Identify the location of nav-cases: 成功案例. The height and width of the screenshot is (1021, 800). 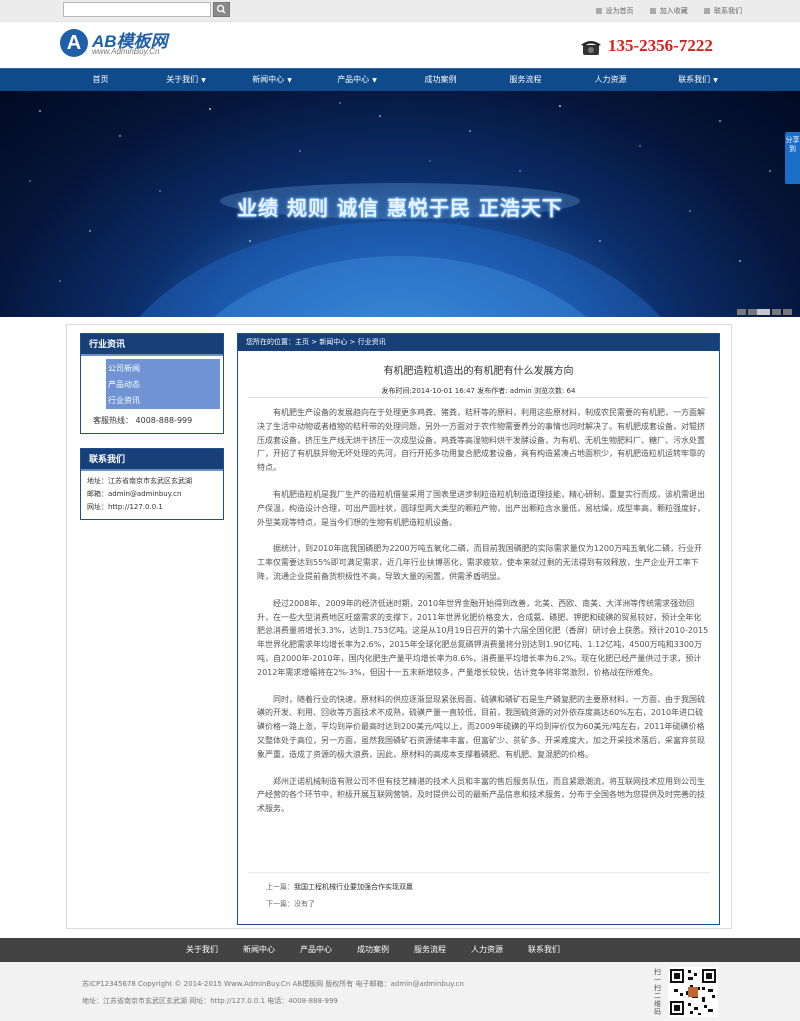
(442, 80).